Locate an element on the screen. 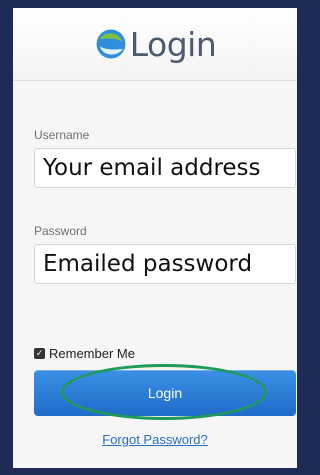 Image resolution: width=320 pixels, height=475 pixels. remember-me-row: ✓ Remember Me is located at coordinates (84, 353).